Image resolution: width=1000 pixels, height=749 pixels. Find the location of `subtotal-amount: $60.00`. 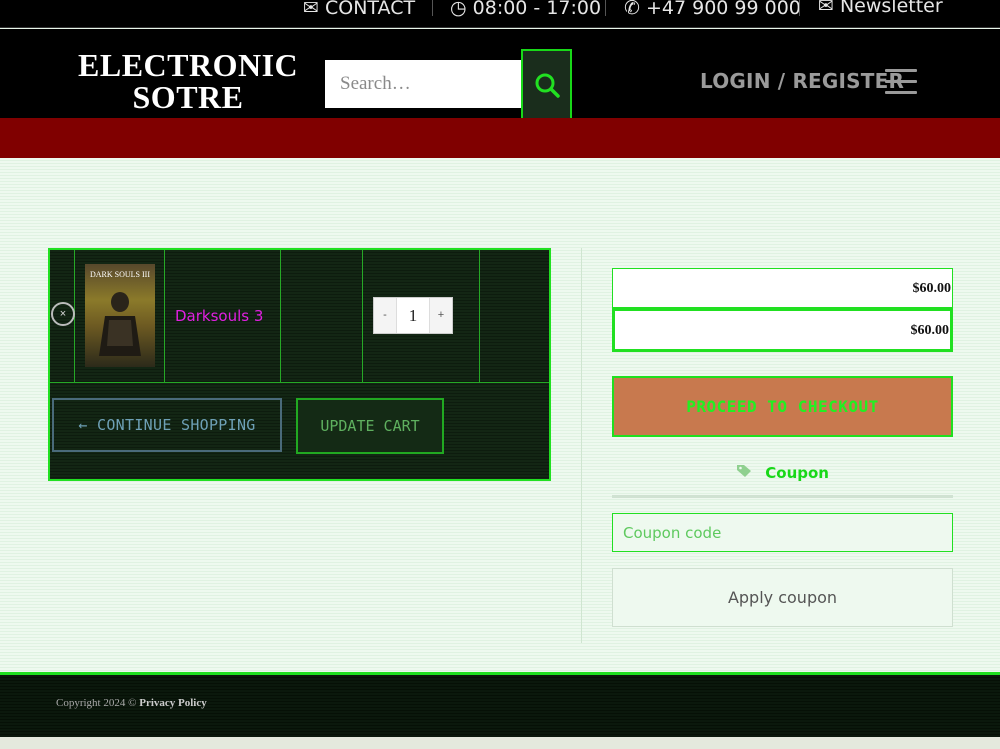

subtotal-amount: $60.00 is located at coordinates (932, 288).